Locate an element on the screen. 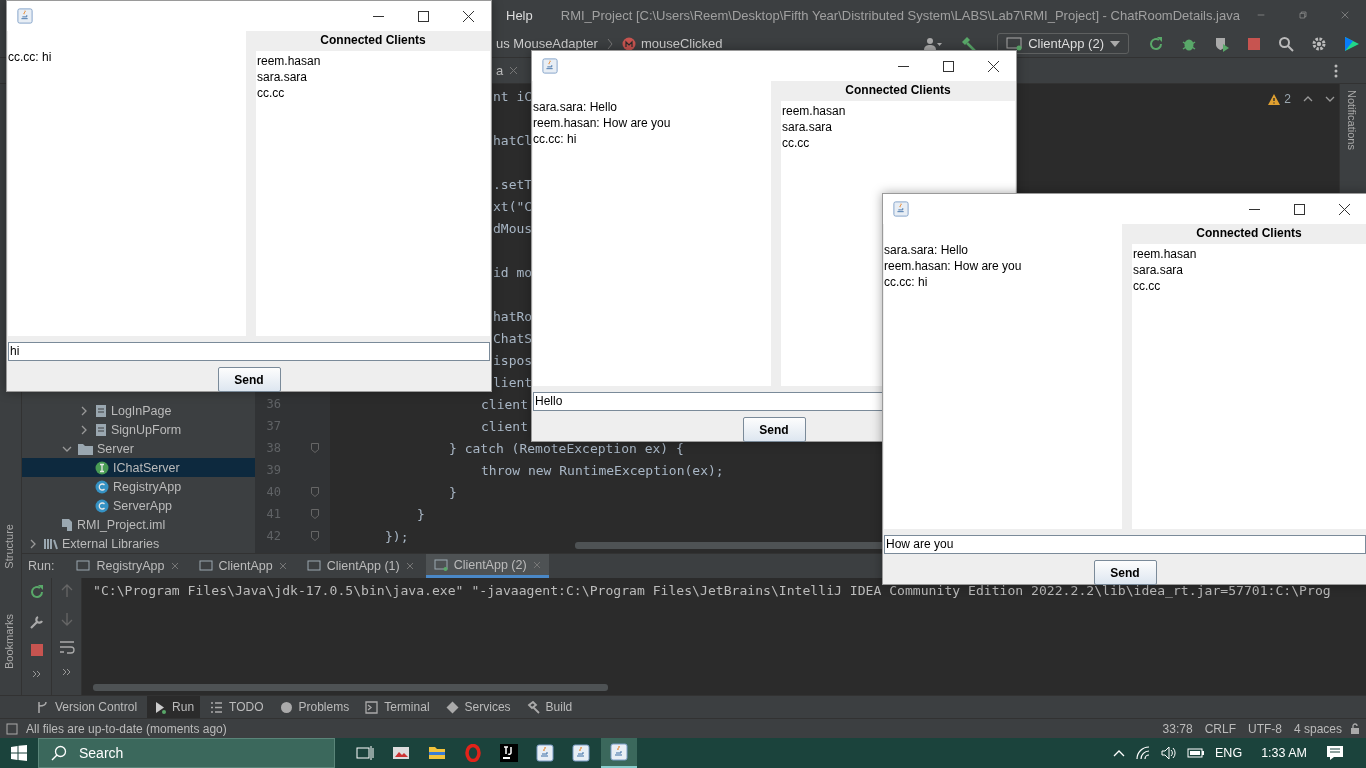 This screenshot has width=1366, height=768. notifications-tool-tab: Notifications is located at coordinates (1352, 120).